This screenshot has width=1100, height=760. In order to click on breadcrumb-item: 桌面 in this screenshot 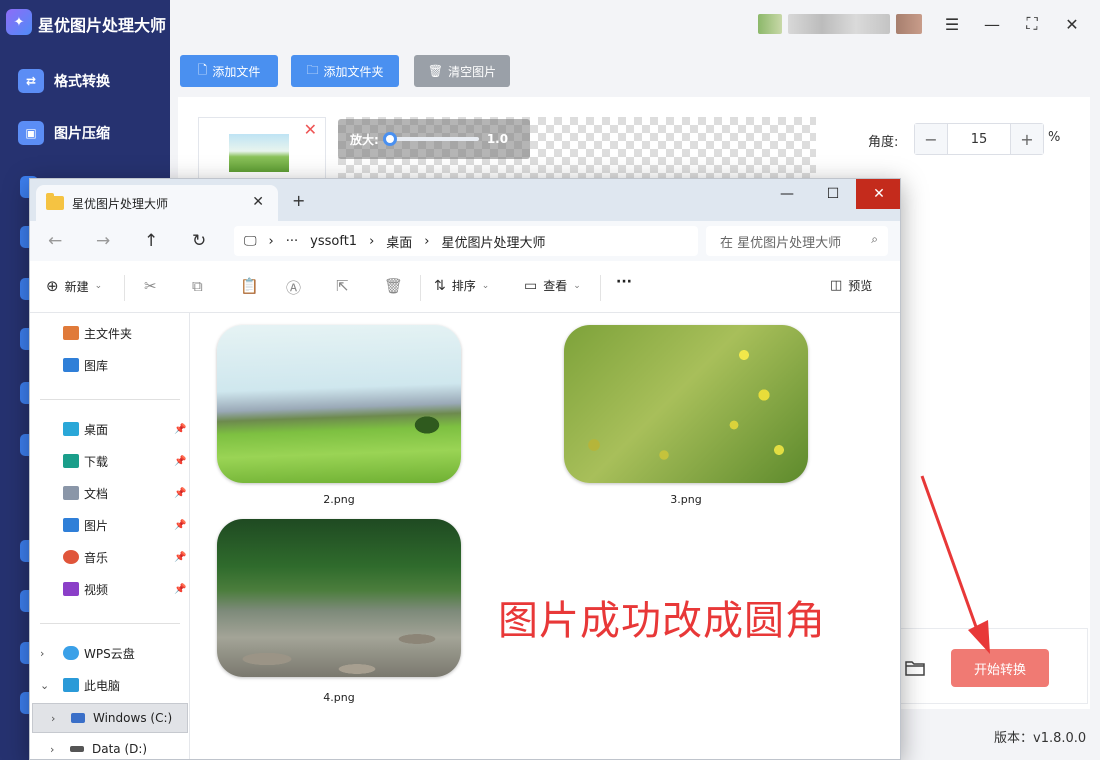, I will do `click(399, 241)`.